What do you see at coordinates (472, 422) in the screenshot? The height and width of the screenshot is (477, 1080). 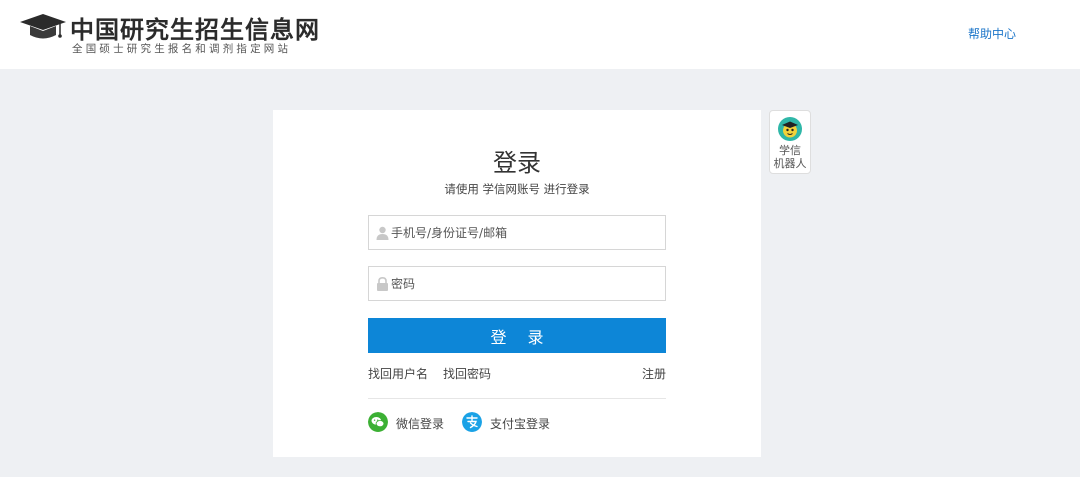 I see `alipay-icon` at bounding box center [472, 422].